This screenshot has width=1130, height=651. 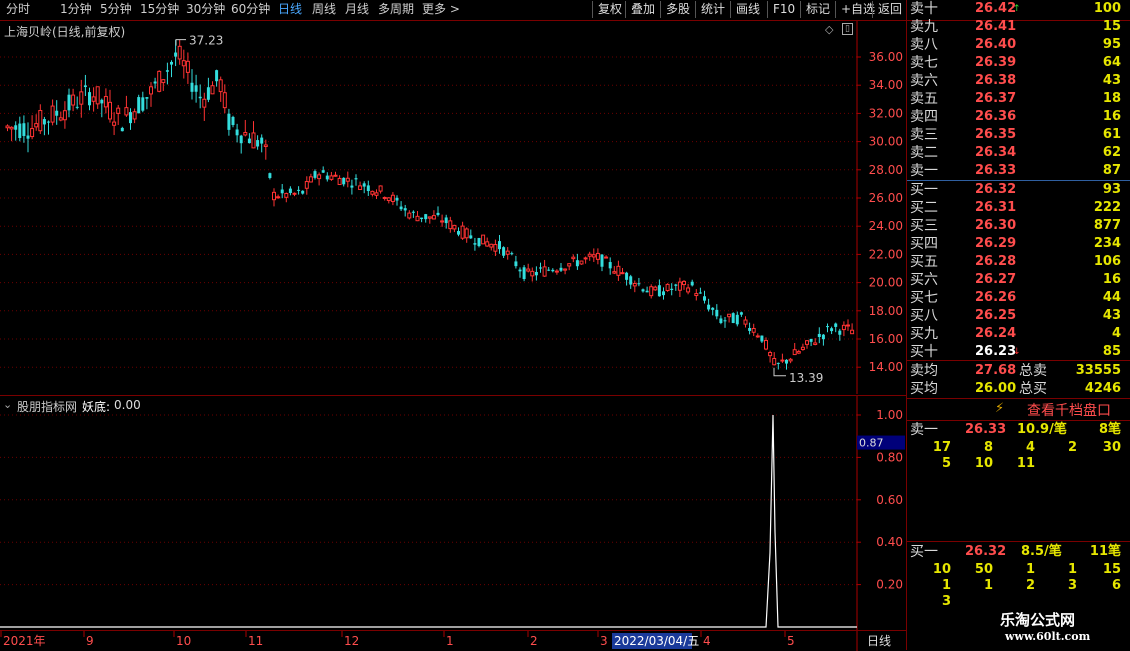 I want to click on tab-30min: 30分钟, so click(x=205, y=9).